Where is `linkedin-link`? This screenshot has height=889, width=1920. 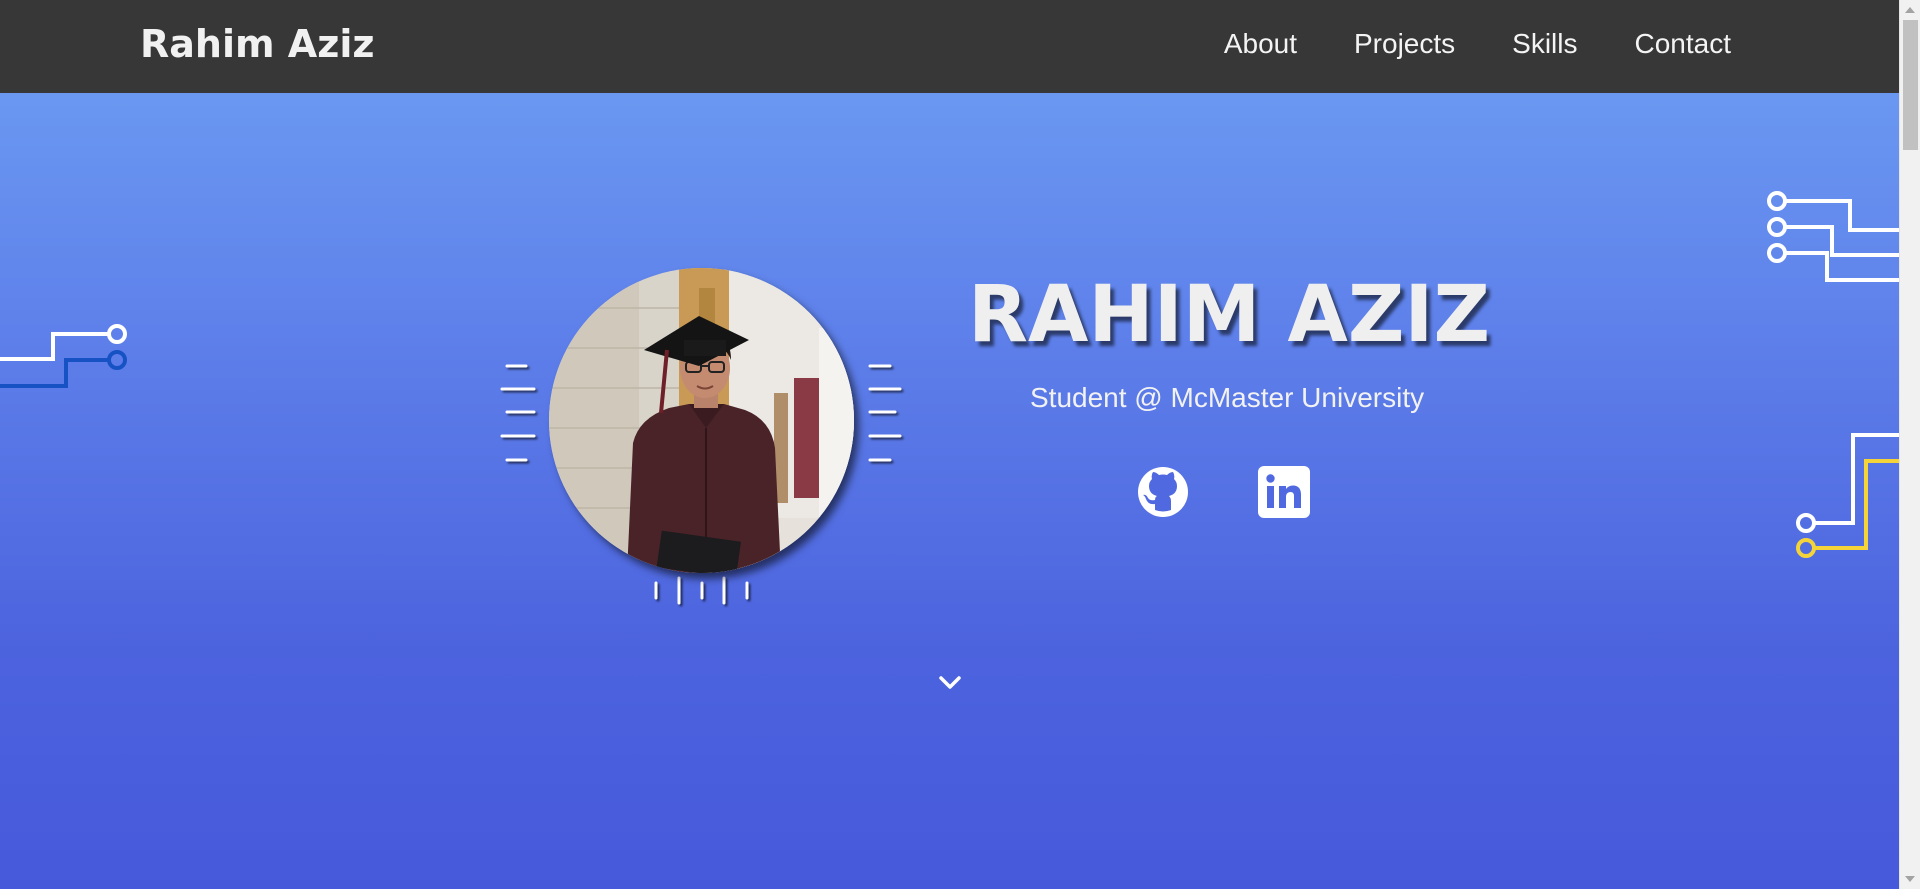
linkedin-link is located at coordinates (1284, 492).